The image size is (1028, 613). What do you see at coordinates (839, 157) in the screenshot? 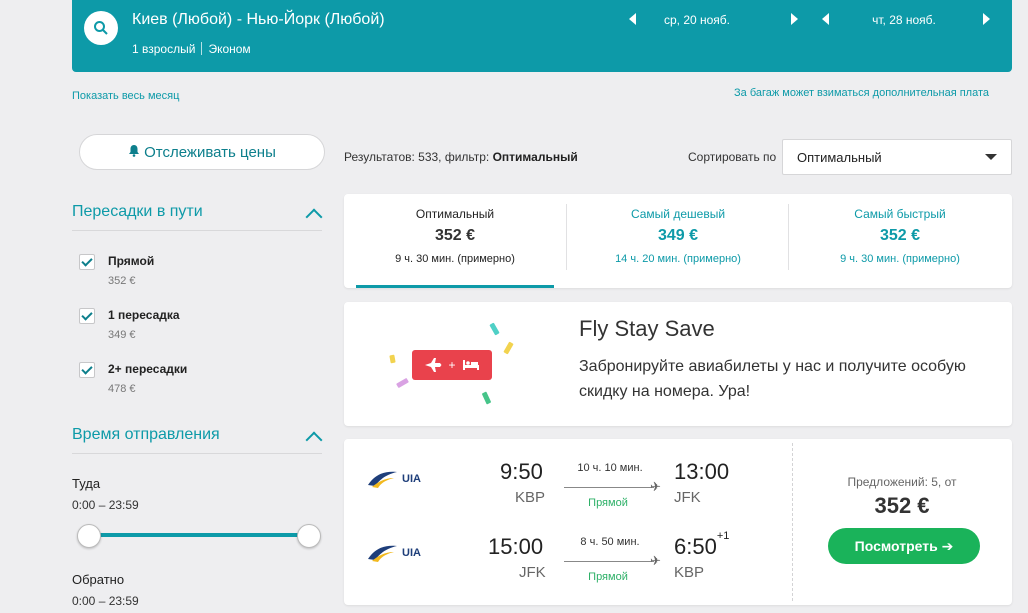
I see `sort-selected-value: Оптимальный` at bounding box center [839, 157].